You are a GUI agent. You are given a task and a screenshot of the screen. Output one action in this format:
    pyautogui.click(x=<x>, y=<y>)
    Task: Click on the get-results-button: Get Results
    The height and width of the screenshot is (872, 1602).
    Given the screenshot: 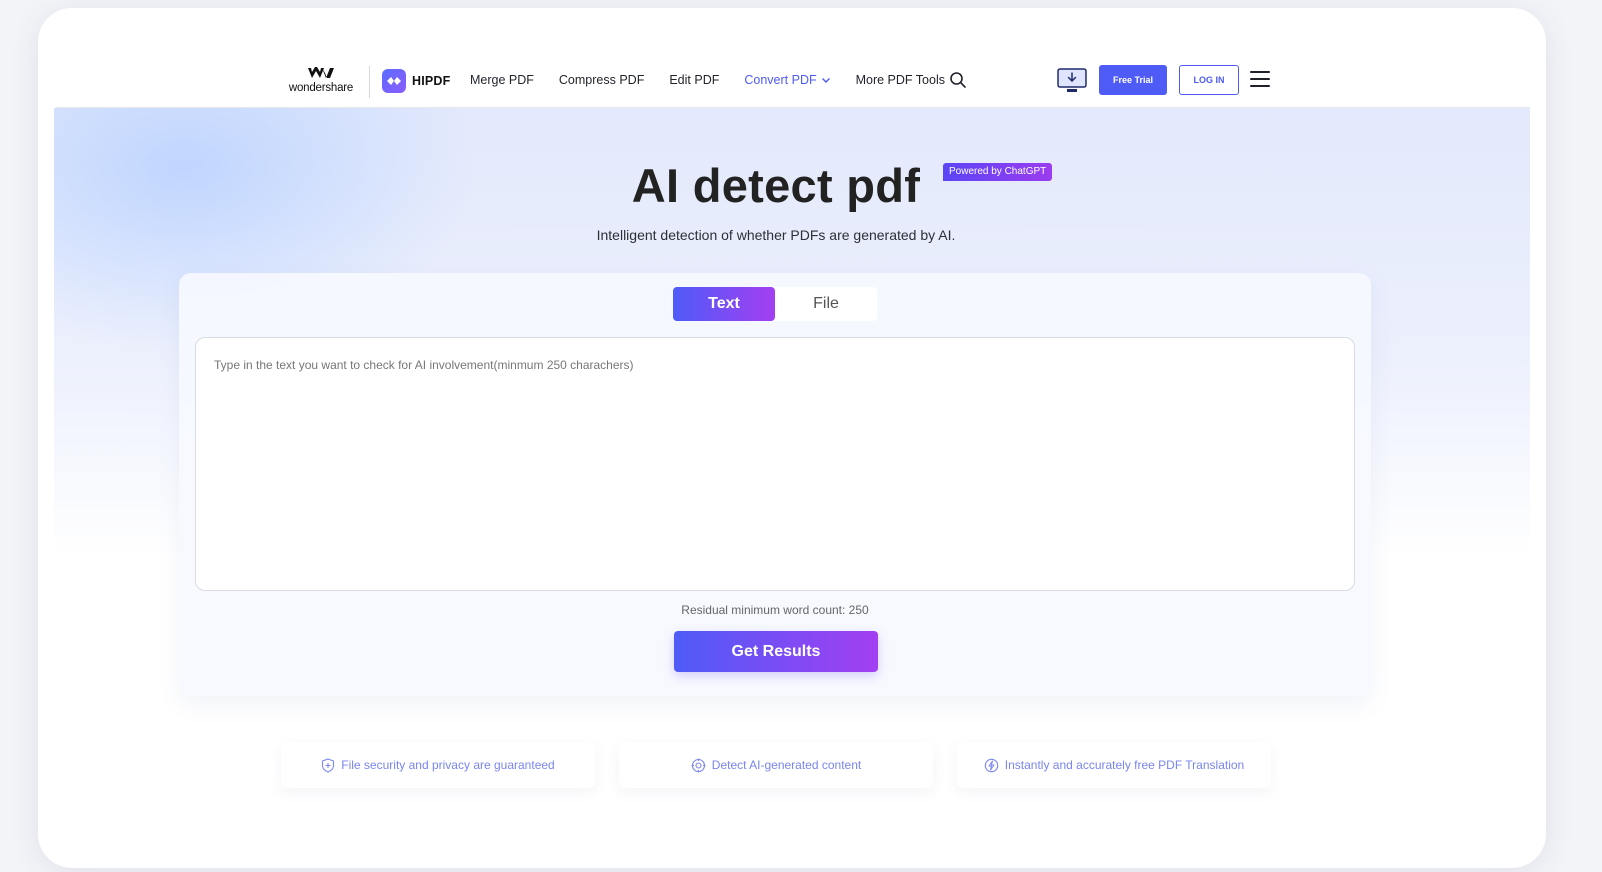 What is the action you would take?
    pyautogui.click(x=776, y=651)
    